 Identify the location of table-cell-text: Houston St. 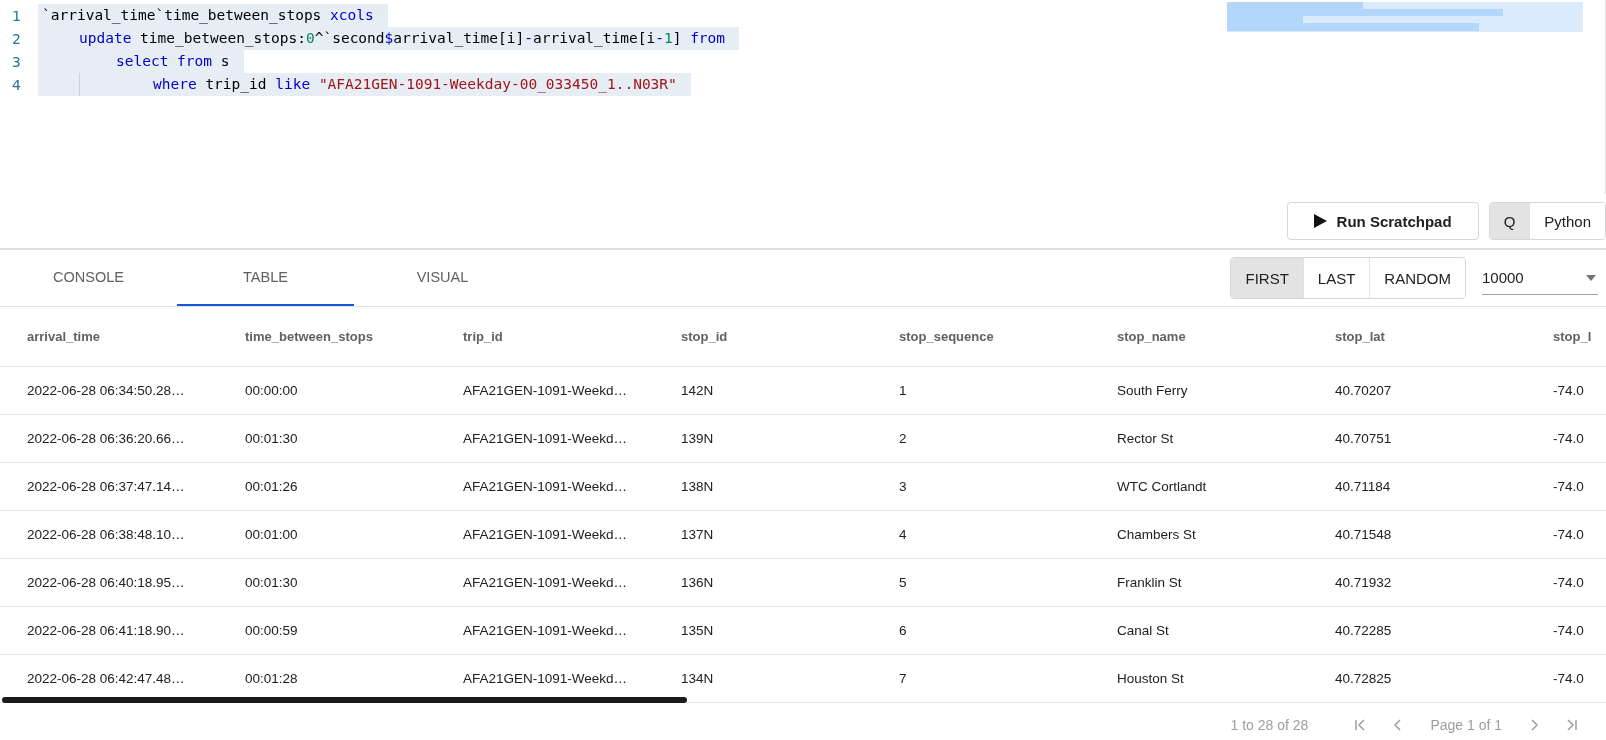
(1150, 678).